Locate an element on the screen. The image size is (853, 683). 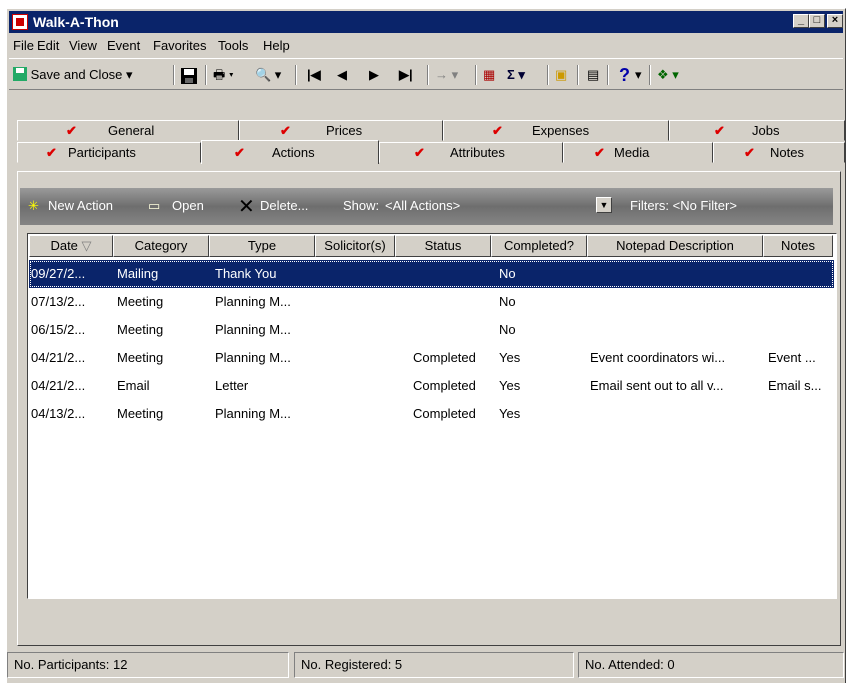
tab-notes: ✔ Notes is located at coordinates (779, 152).